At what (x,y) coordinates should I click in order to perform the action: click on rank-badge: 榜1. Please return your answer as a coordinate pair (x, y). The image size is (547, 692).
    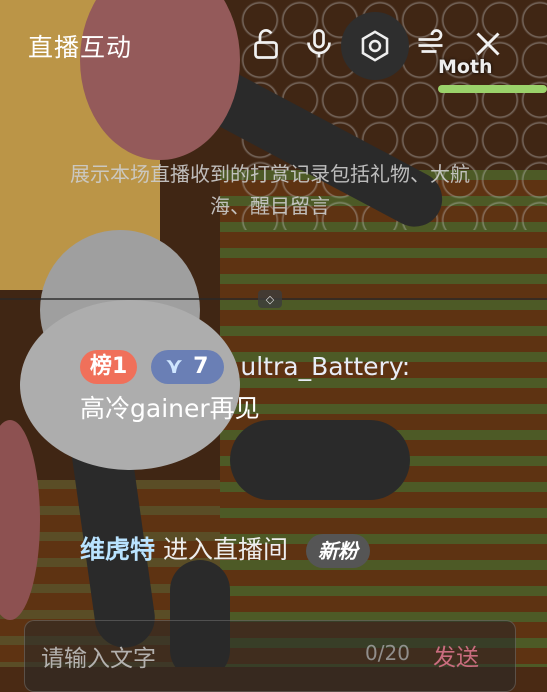
    Looking at the image, I should click on (109, 367).